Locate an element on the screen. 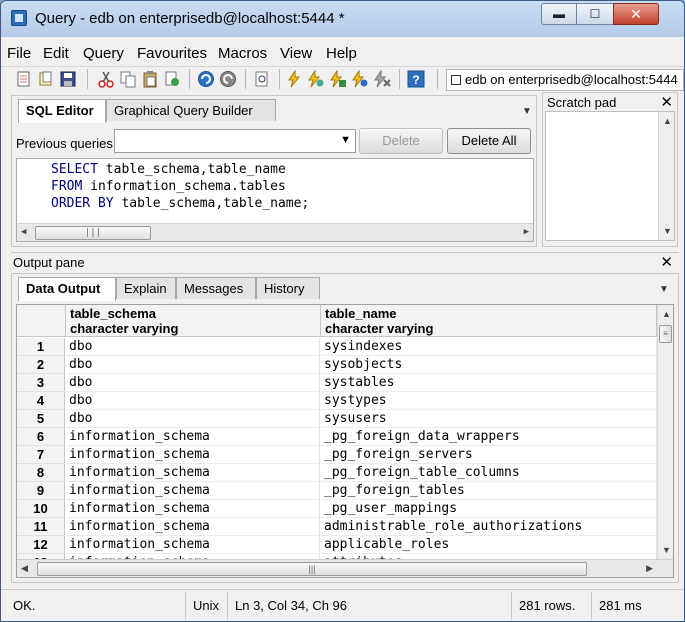  explain-icon is located at coordinates (338, 79).